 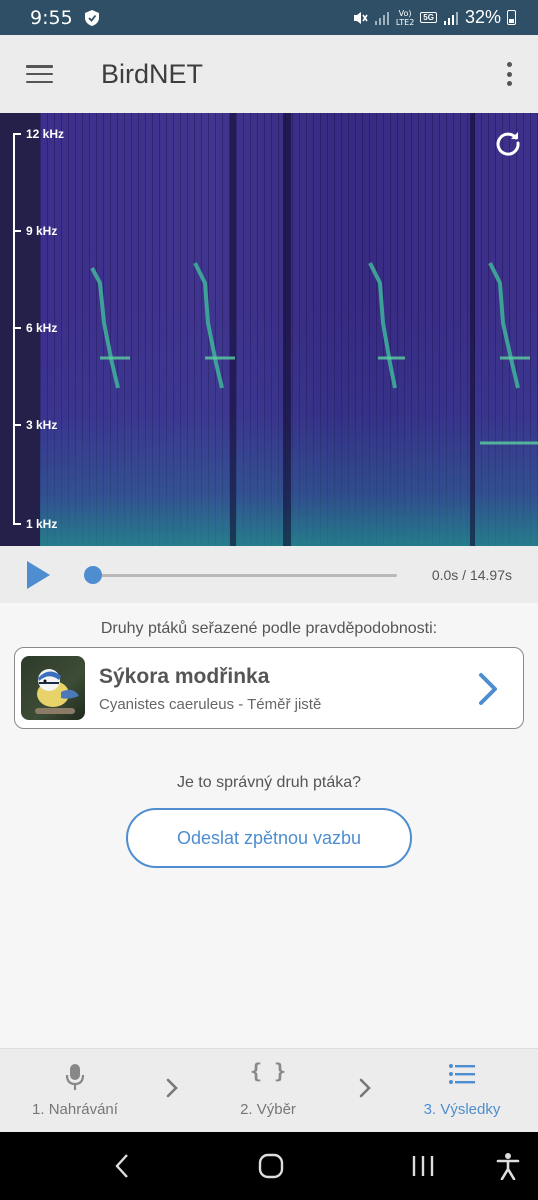 What do you see at coordinates (428, 17) in the screenshot?
I see `network-badge: 5G` at bounding box center [428, 17].